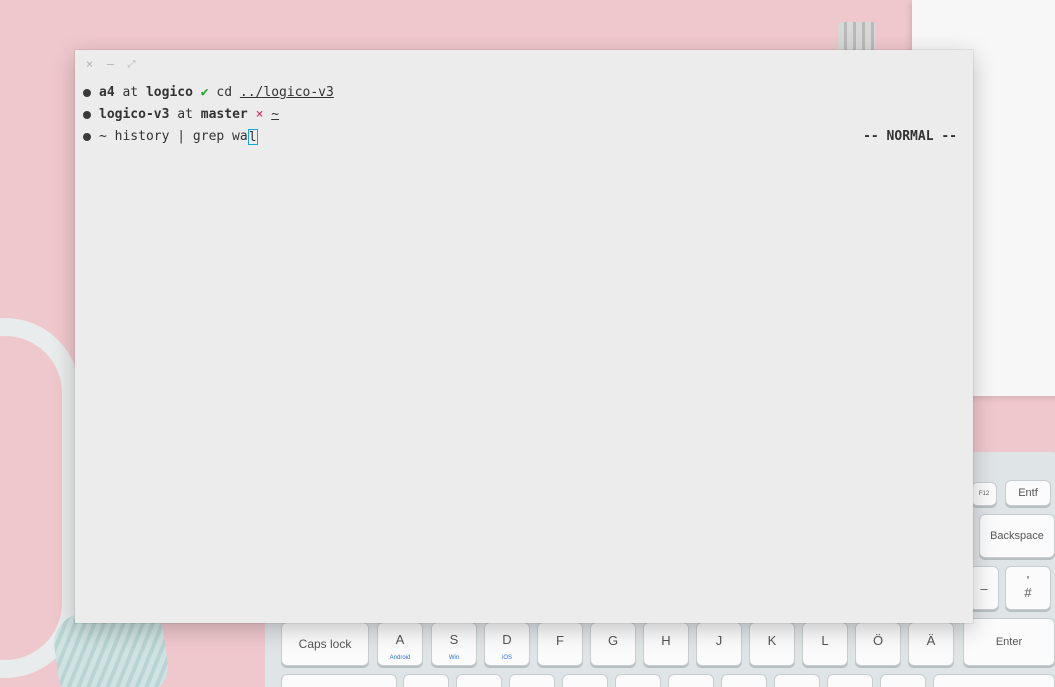 The image size is (1055, 687). What do you see at coordinates (339, 680) in the screenshot?
I see `key-shift` at bounding box center [339, 680].